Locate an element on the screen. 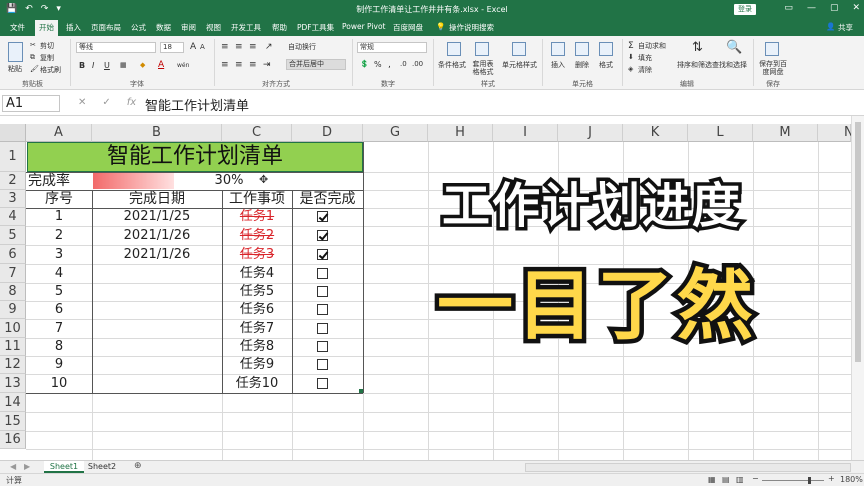 The image size is (864, 486). row-header-14: 14 is located at coordinates (13, 402).